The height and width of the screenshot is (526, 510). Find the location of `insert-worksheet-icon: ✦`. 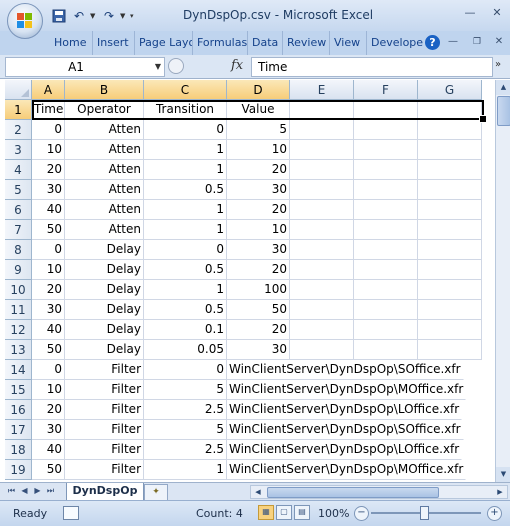

insert-worksheet-icon: ✦ is located at coordinates (156, 492).